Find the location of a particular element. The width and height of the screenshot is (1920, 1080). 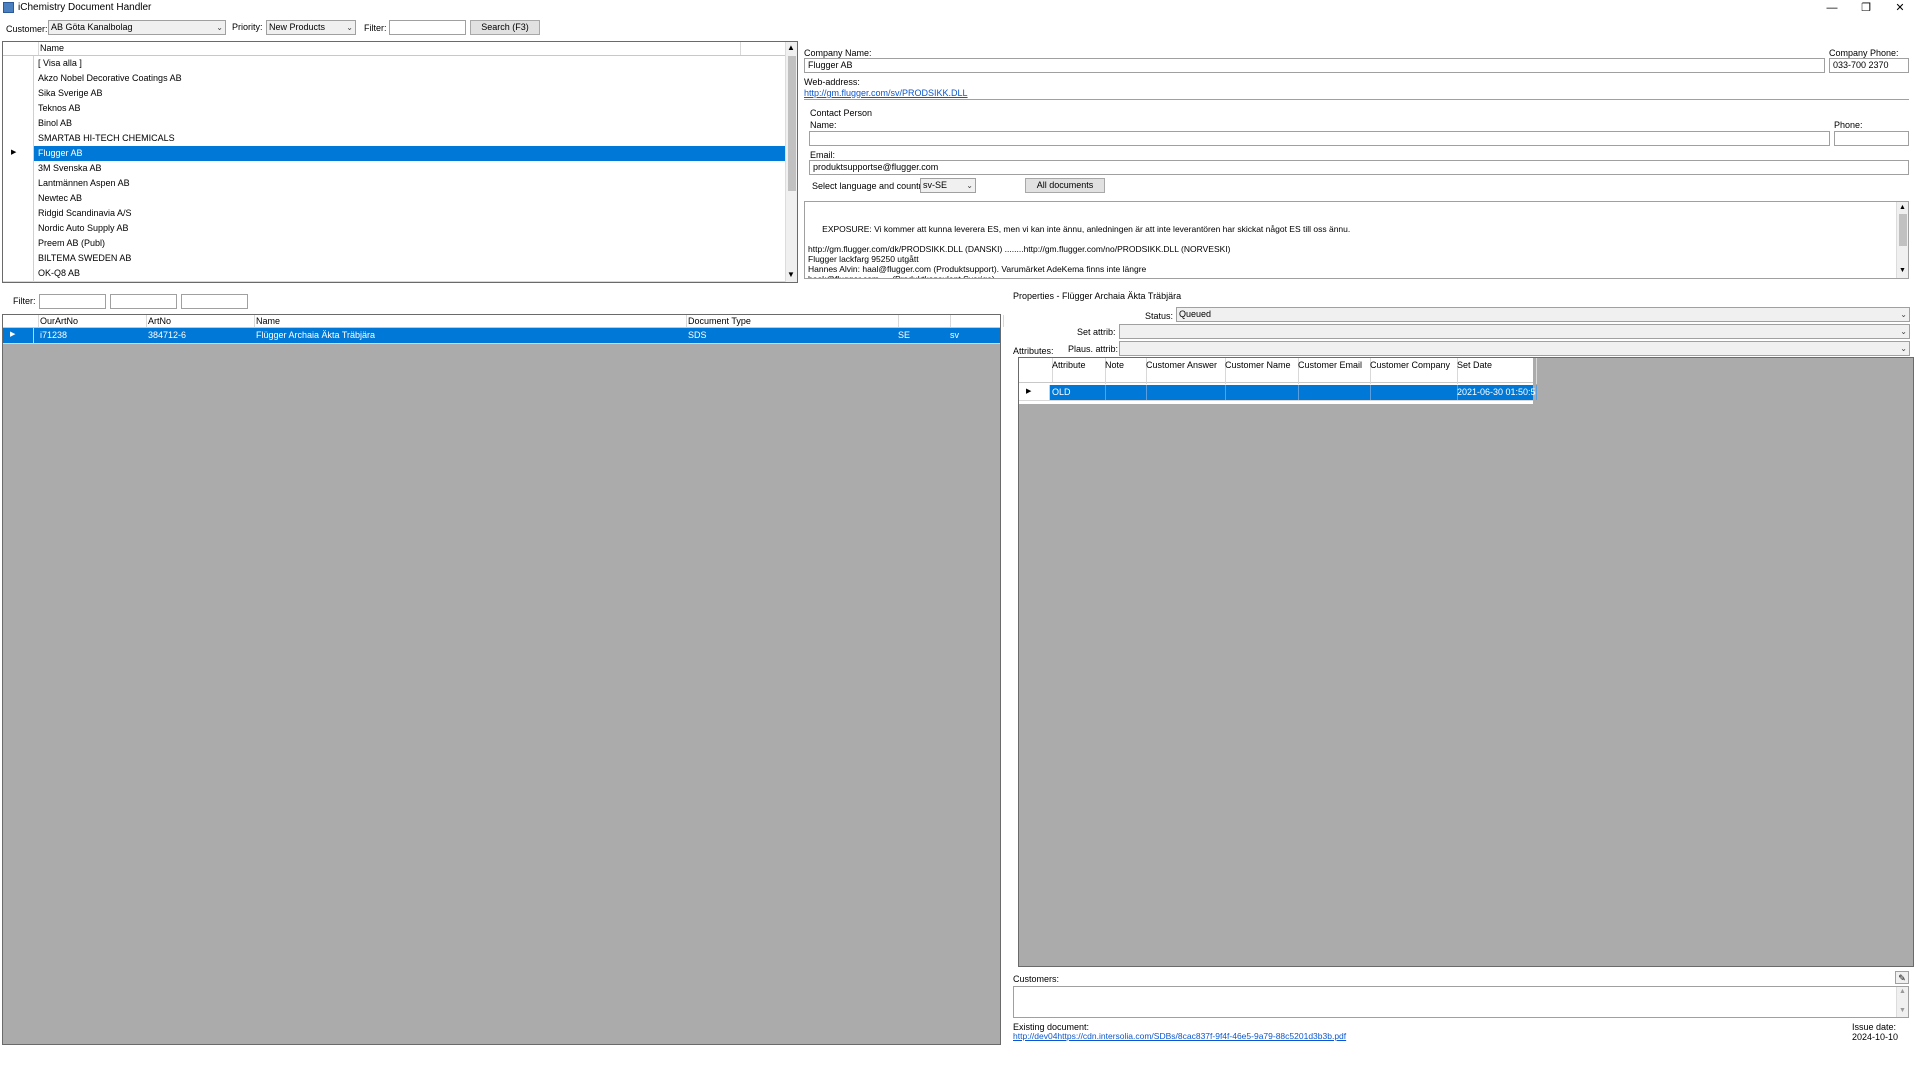

contact-phone-field is located at coordinates (1871, 138).